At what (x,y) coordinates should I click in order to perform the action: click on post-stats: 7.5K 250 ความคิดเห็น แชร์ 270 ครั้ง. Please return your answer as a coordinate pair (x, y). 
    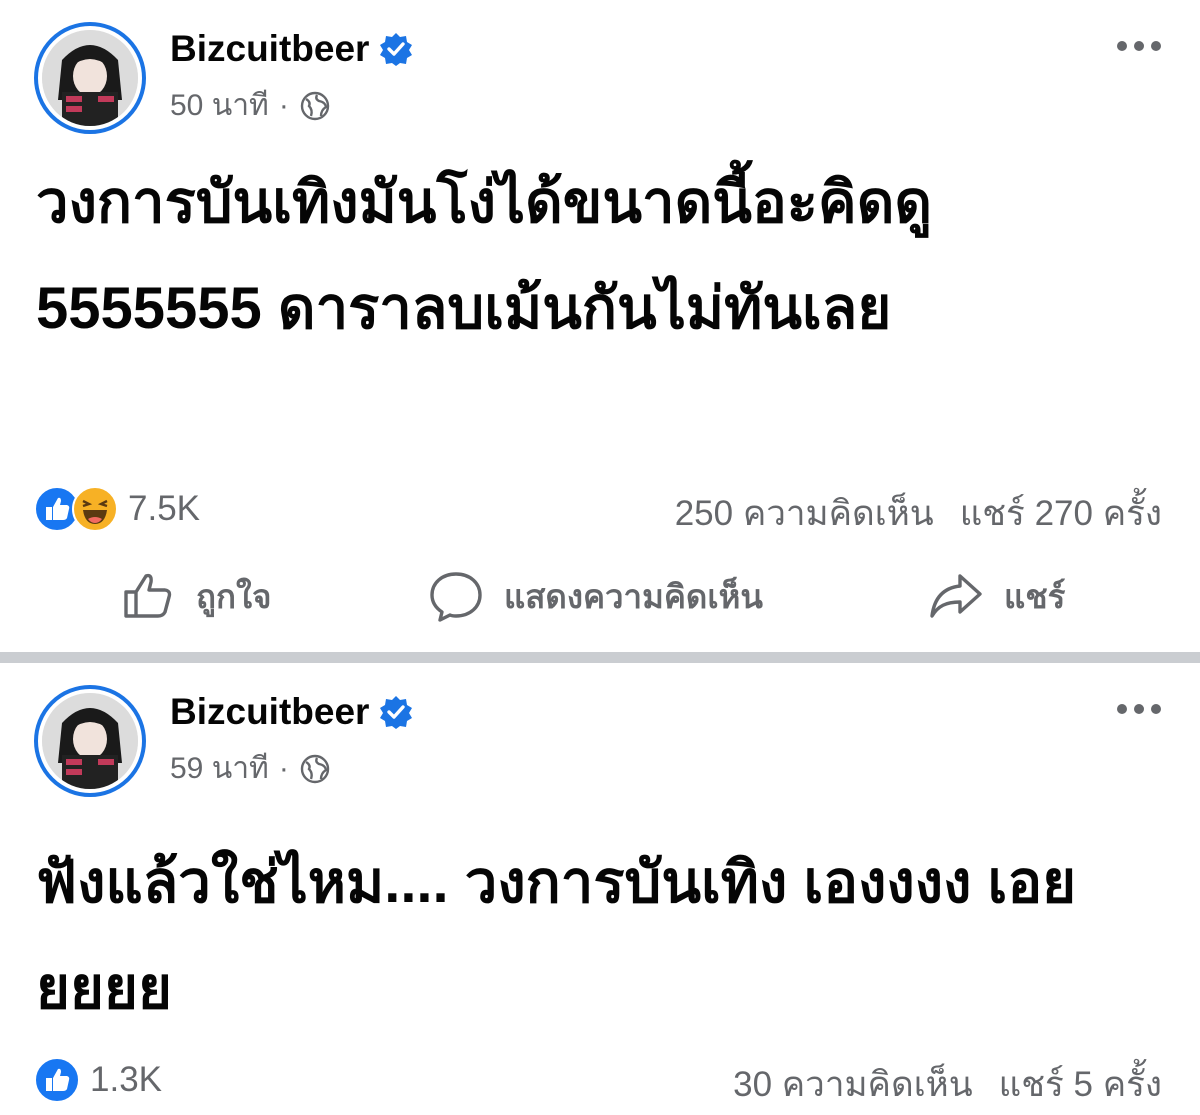
    Looking at the image, I should click on (598, 511).